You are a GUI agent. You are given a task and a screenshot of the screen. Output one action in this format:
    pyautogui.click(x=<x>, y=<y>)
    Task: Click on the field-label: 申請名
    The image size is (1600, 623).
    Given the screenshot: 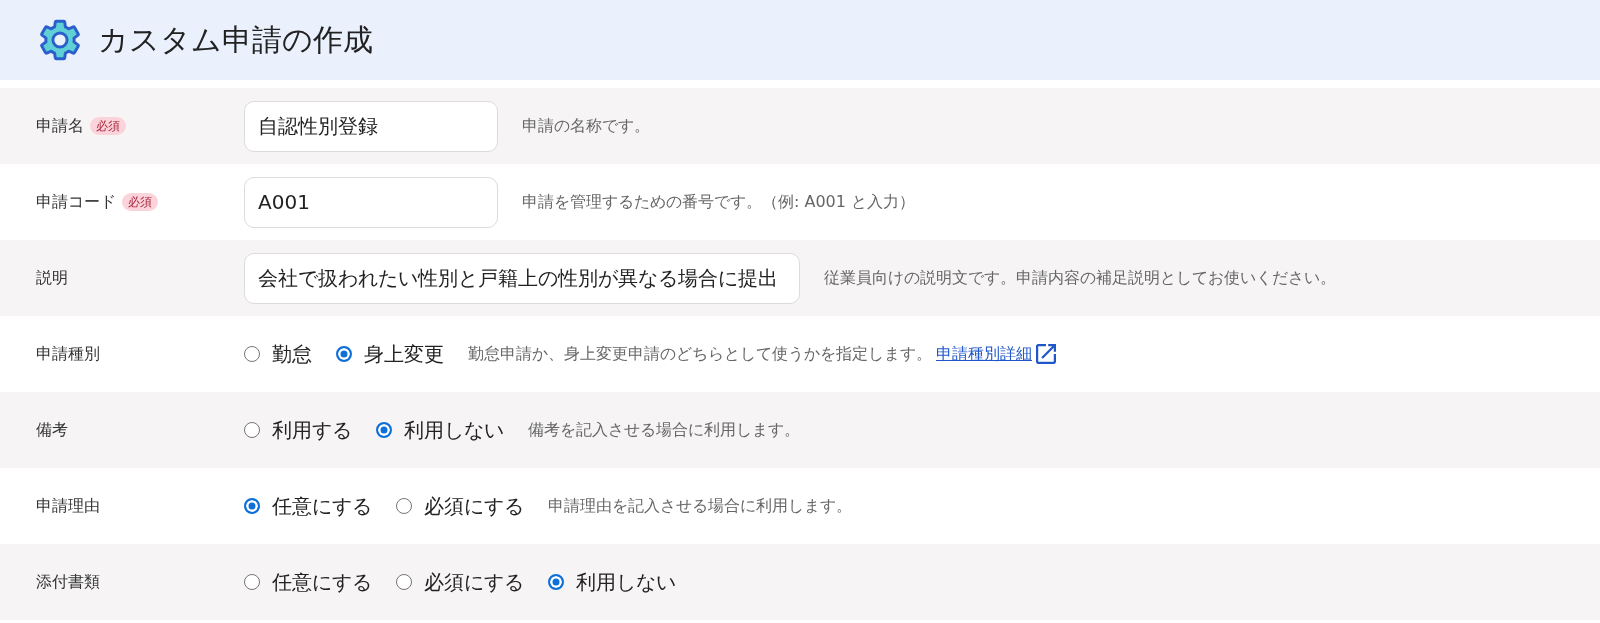 What is the action you would take?
    pyautogui.click(x=60, y=126)
    